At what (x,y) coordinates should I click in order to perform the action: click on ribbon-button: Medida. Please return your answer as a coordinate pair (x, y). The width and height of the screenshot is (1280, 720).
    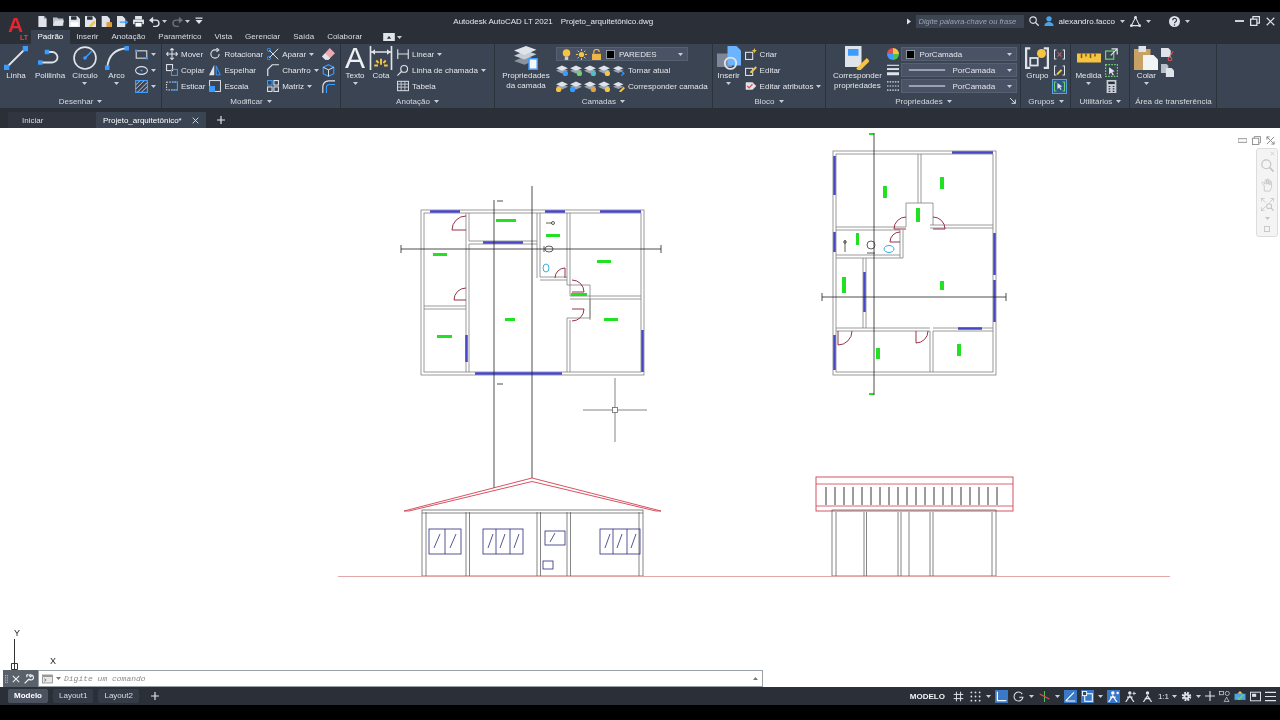
    Looking at the image, I should click on (1088, 65).